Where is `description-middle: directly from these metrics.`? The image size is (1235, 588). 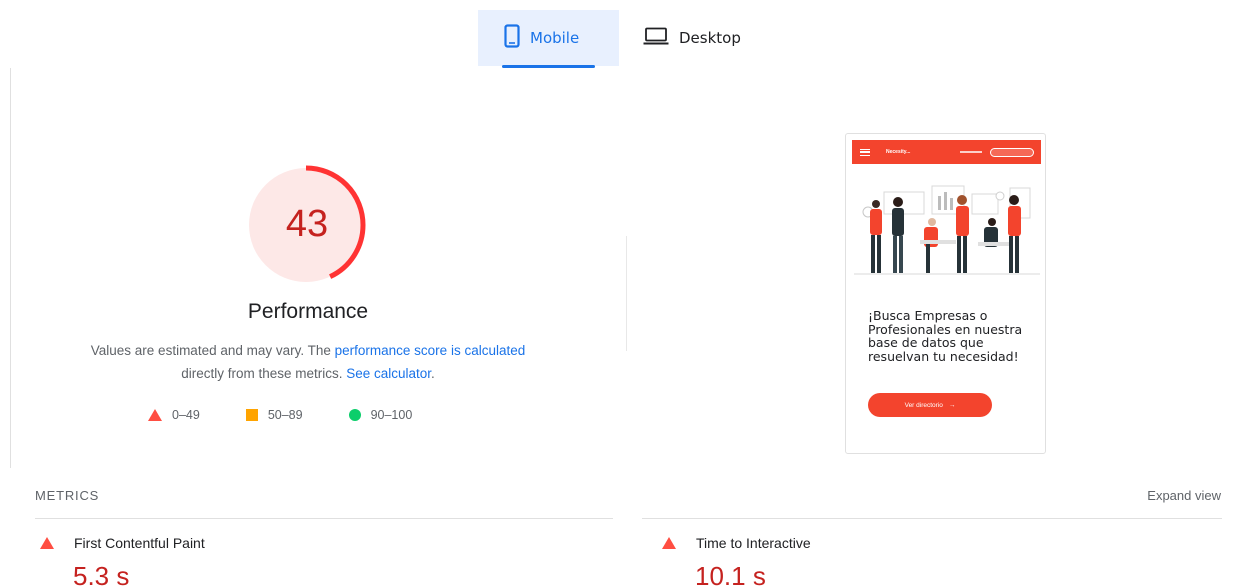
description-middle: directly from these metrics. is located at coordinates (264, 373).